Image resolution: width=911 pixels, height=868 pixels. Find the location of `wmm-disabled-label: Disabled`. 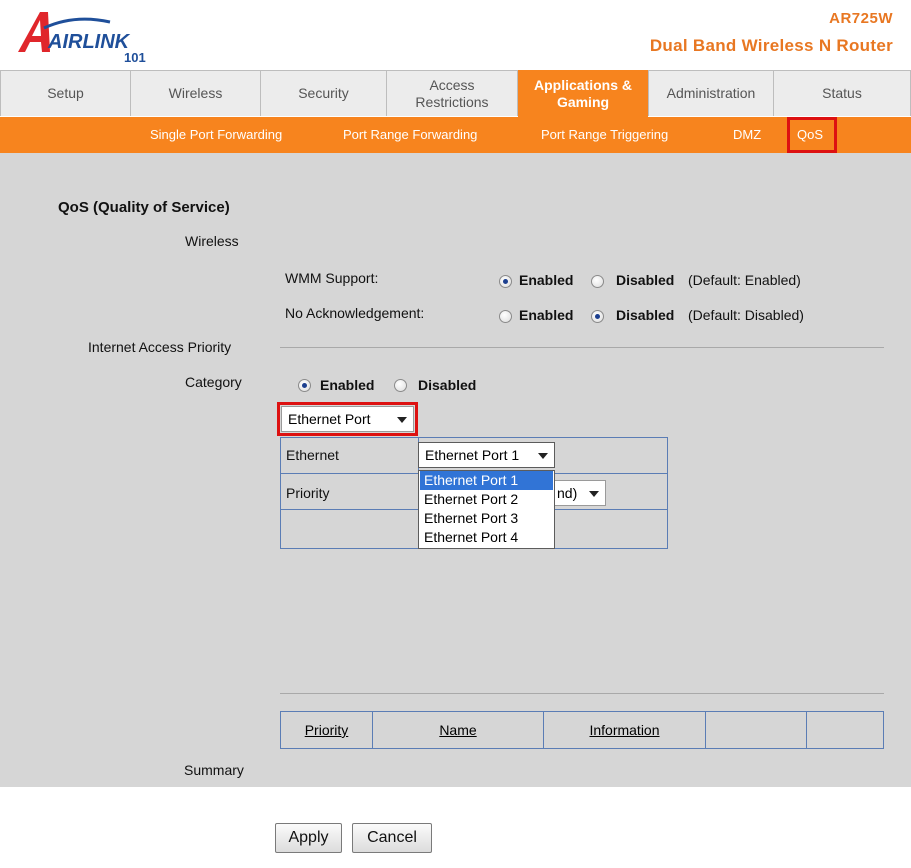

wmm-disabled-label: Disabled is located at coordinates (645, 280).